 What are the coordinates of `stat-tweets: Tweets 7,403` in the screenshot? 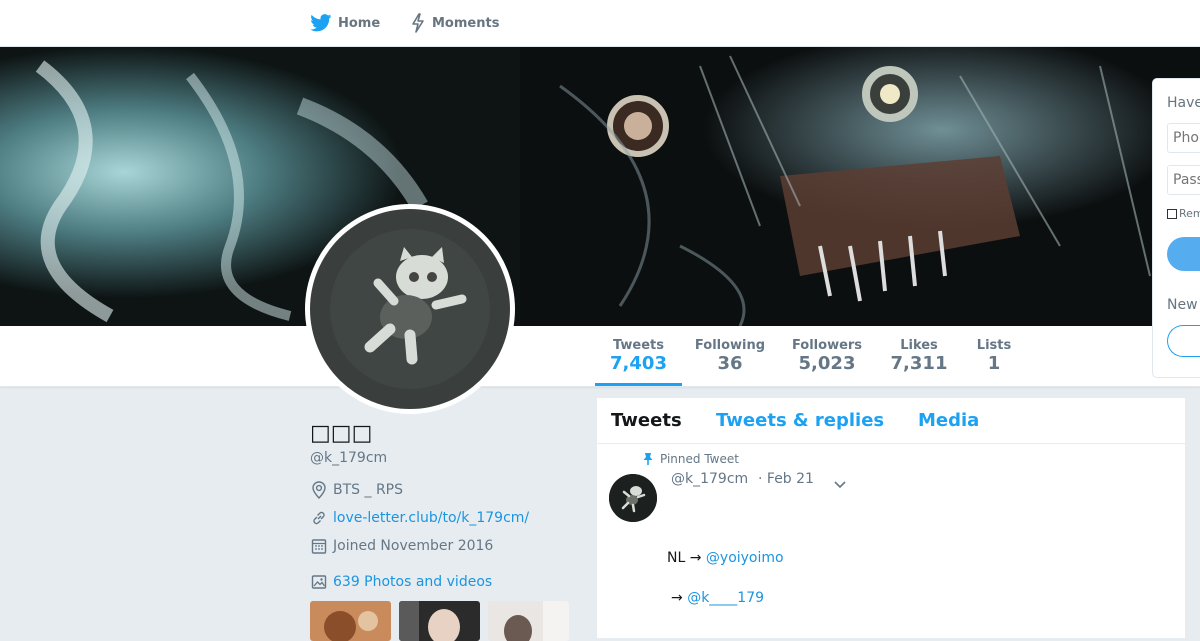 It's located at (638, 356).